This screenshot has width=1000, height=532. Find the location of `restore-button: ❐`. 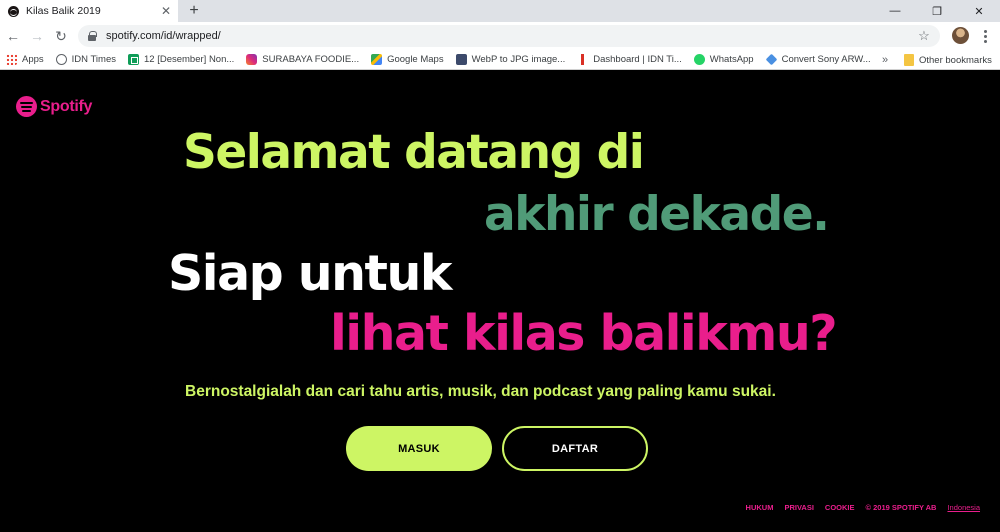

restore-button: ❐ is located at coordinates (937, 11).